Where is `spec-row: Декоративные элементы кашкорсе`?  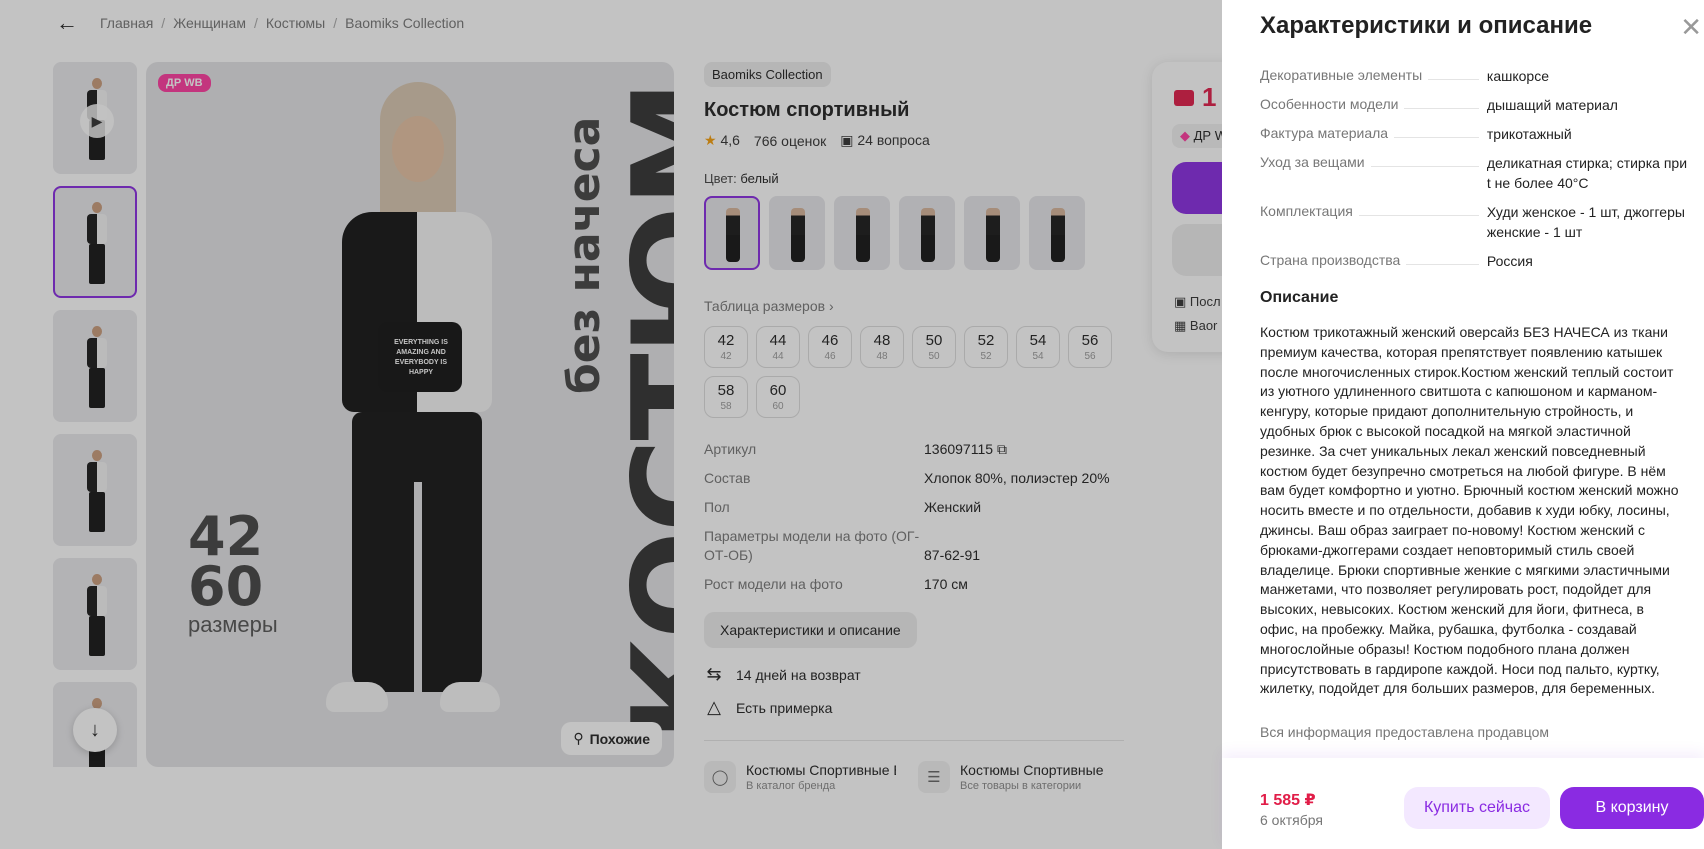
spec-row: Декоративные элементы кашкорсе is located at coordinates (1475, 76).